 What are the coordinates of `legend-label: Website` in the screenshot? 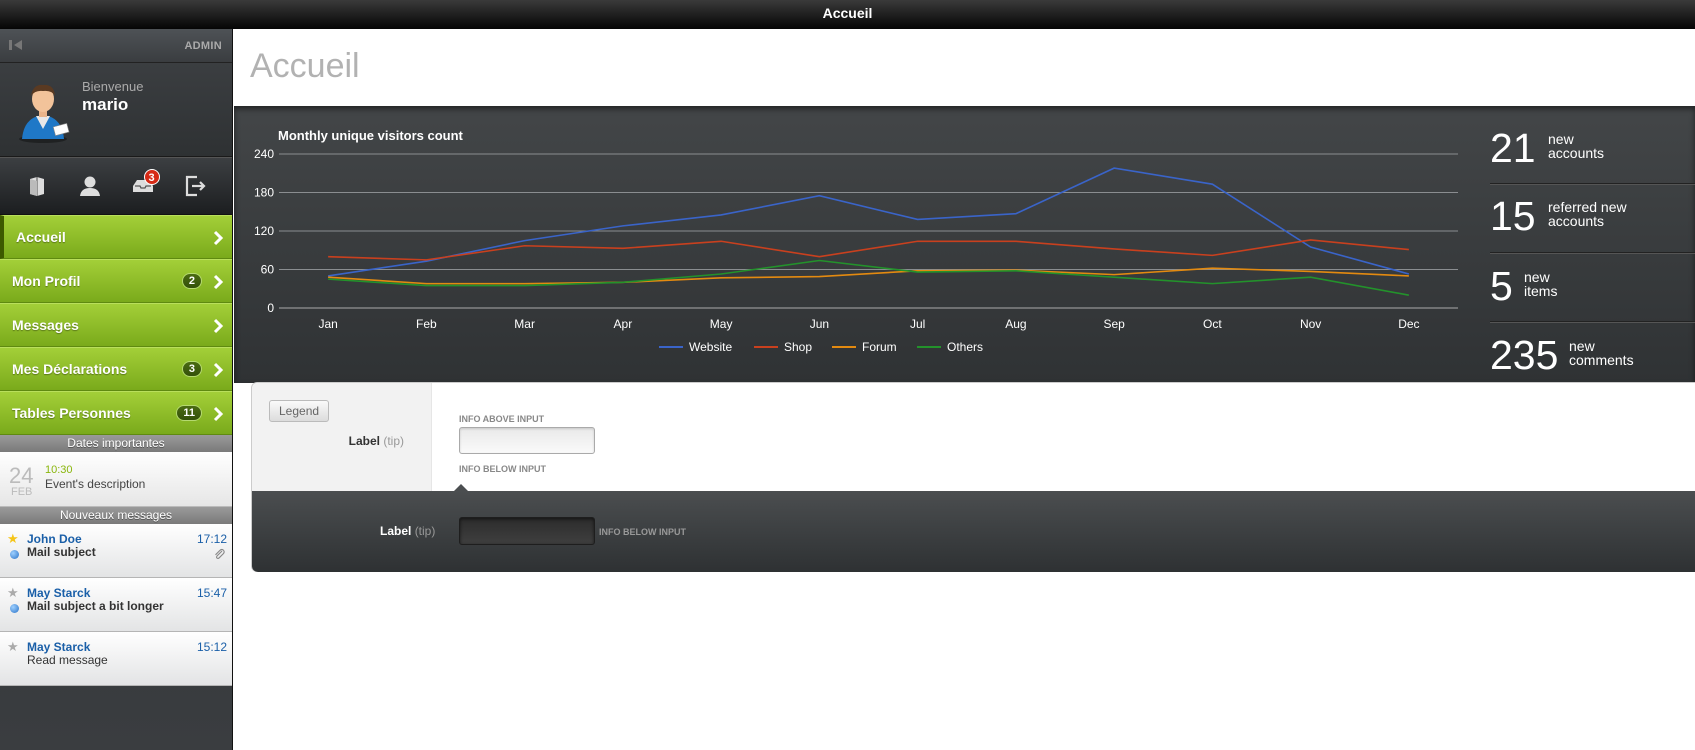 It's located at (710, 347).